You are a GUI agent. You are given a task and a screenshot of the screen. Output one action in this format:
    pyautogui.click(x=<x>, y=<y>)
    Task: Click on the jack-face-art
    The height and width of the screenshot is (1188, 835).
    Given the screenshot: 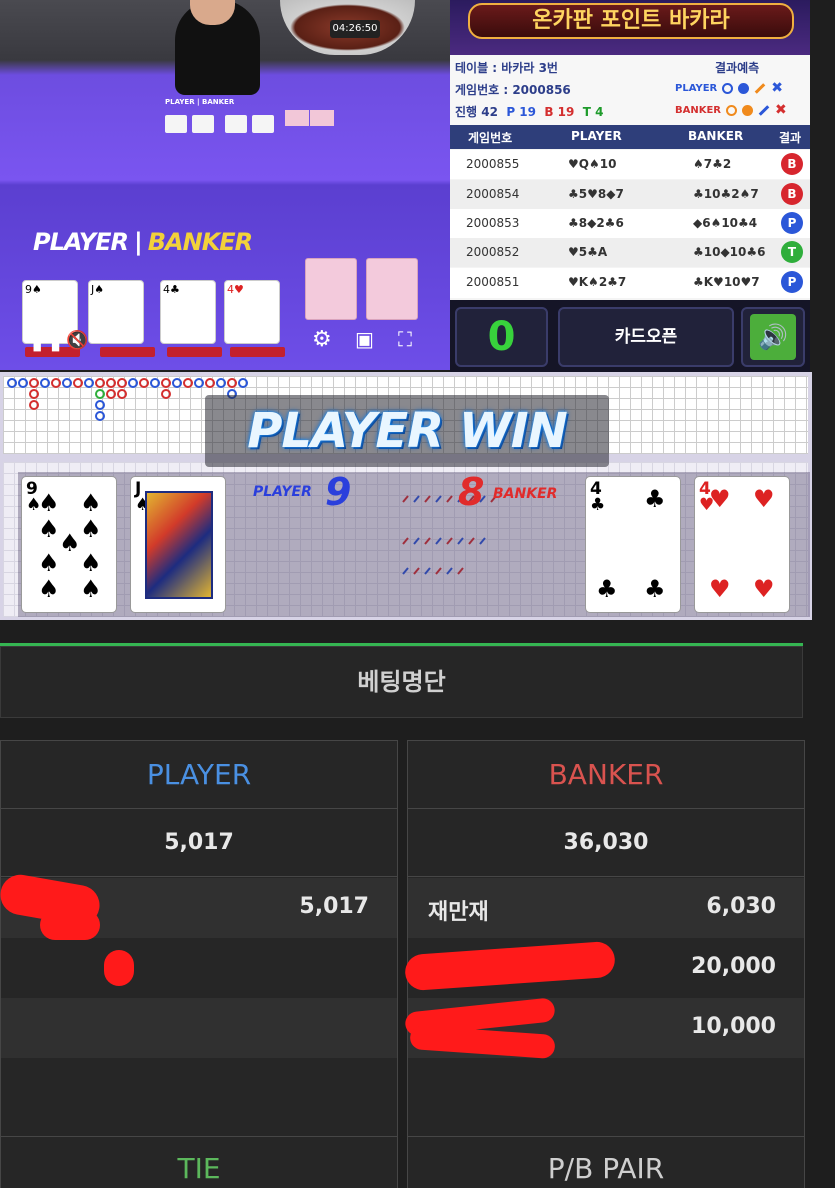 What is the action you would take?
    pyautogui.click(x=179, y=545)
    